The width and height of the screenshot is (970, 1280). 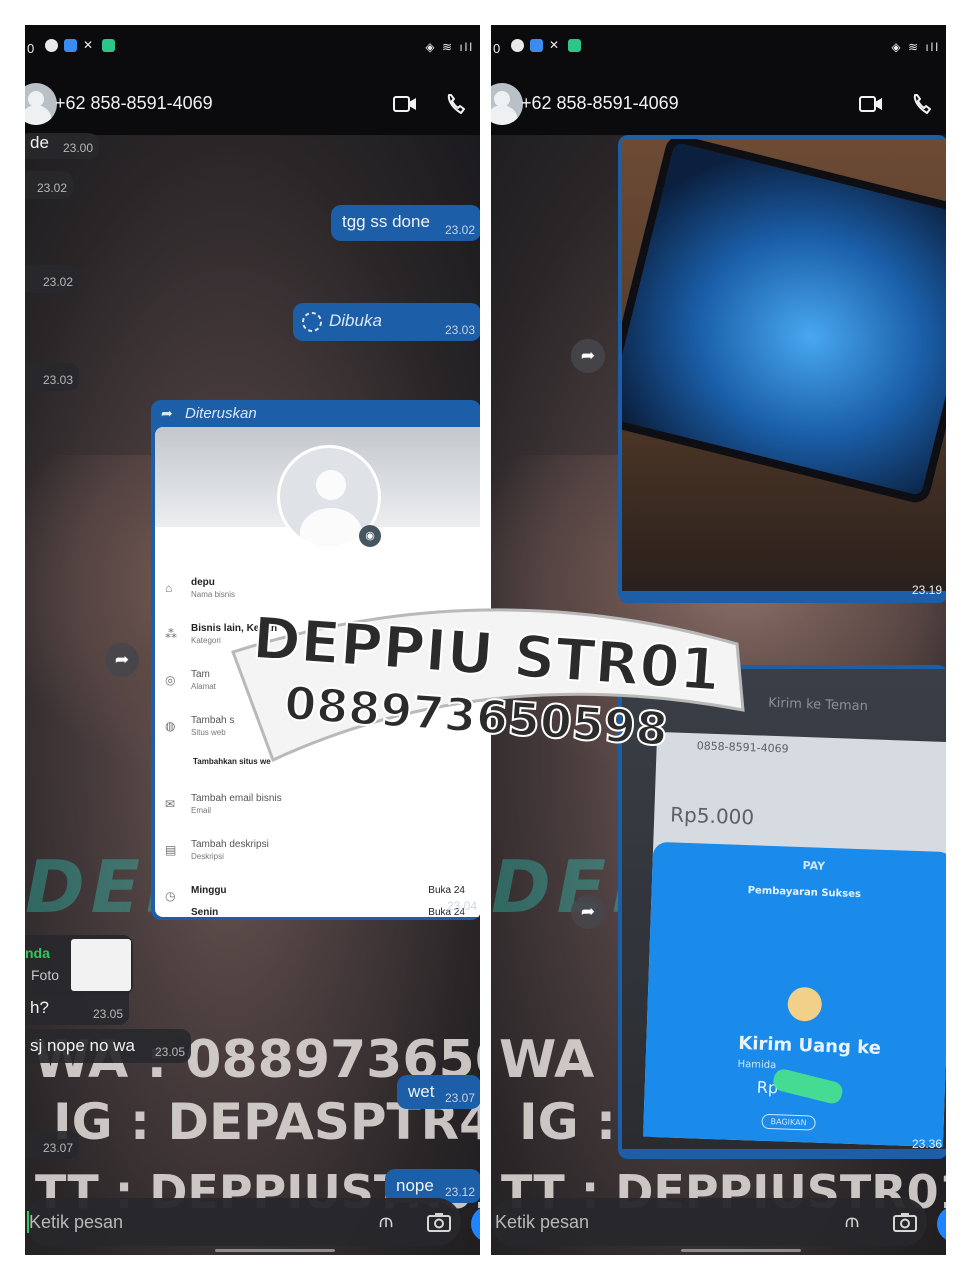 I want to click on profile-row-website-add: Tambahkan situs we, so click(x=232, y=761).